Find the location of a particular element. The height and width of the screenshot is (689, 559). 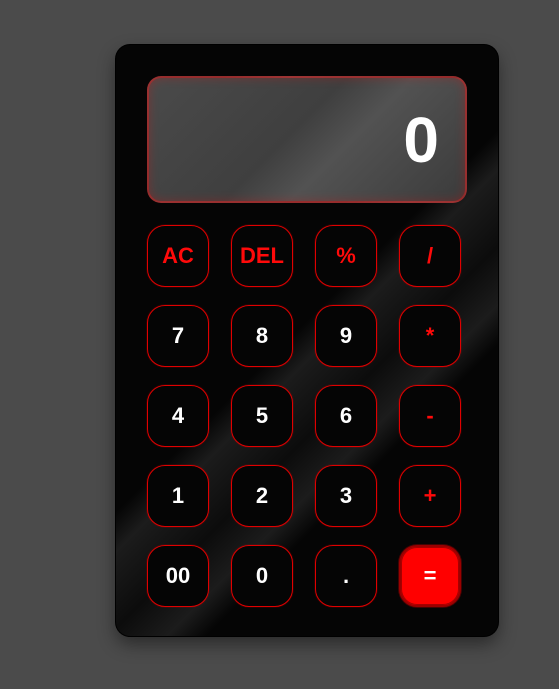

minus-button: - is located at coordinates (430, 416).